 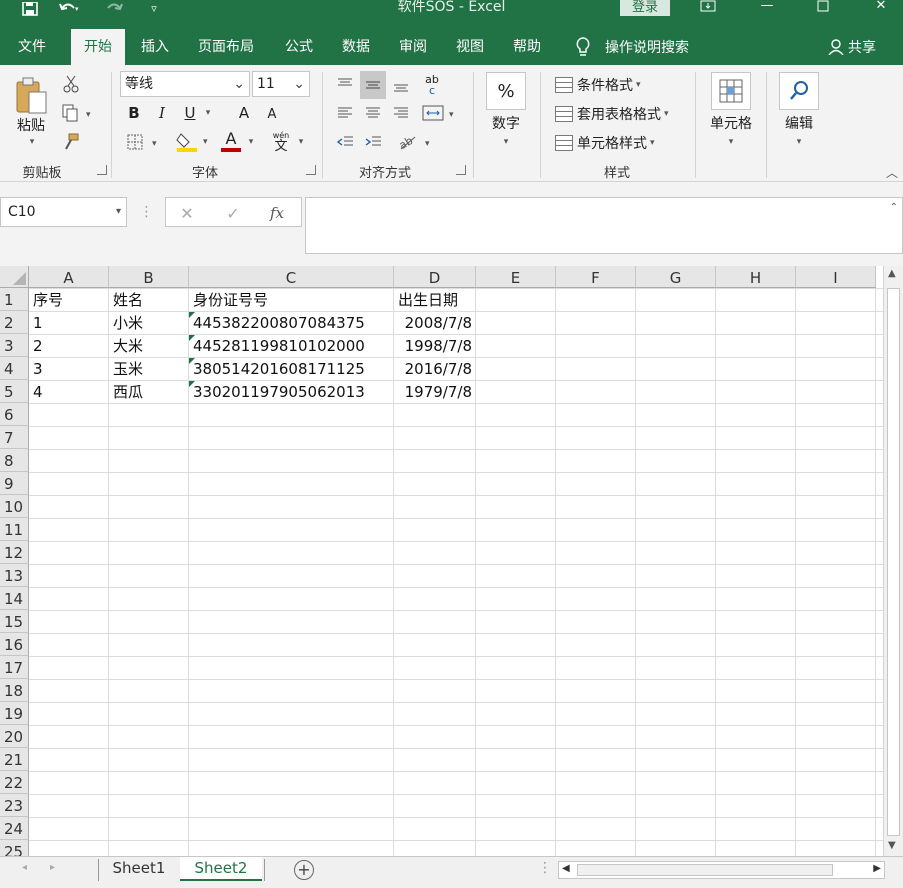 What do you see at coordinates (187, 213) in the screenshot?
I see `cancel-icon: ✕` at bounding box center [187, 213].